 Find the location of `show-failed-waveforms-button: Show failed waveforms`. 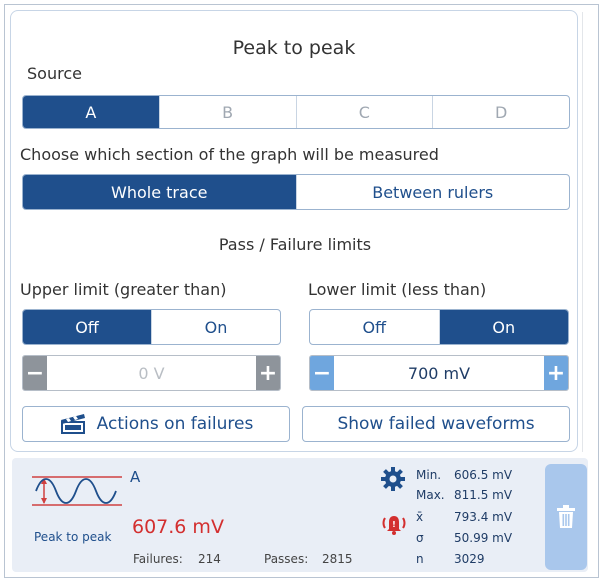

show-failed-waveforms-button: Show failed waveforms is located at coordinates (436, 424).